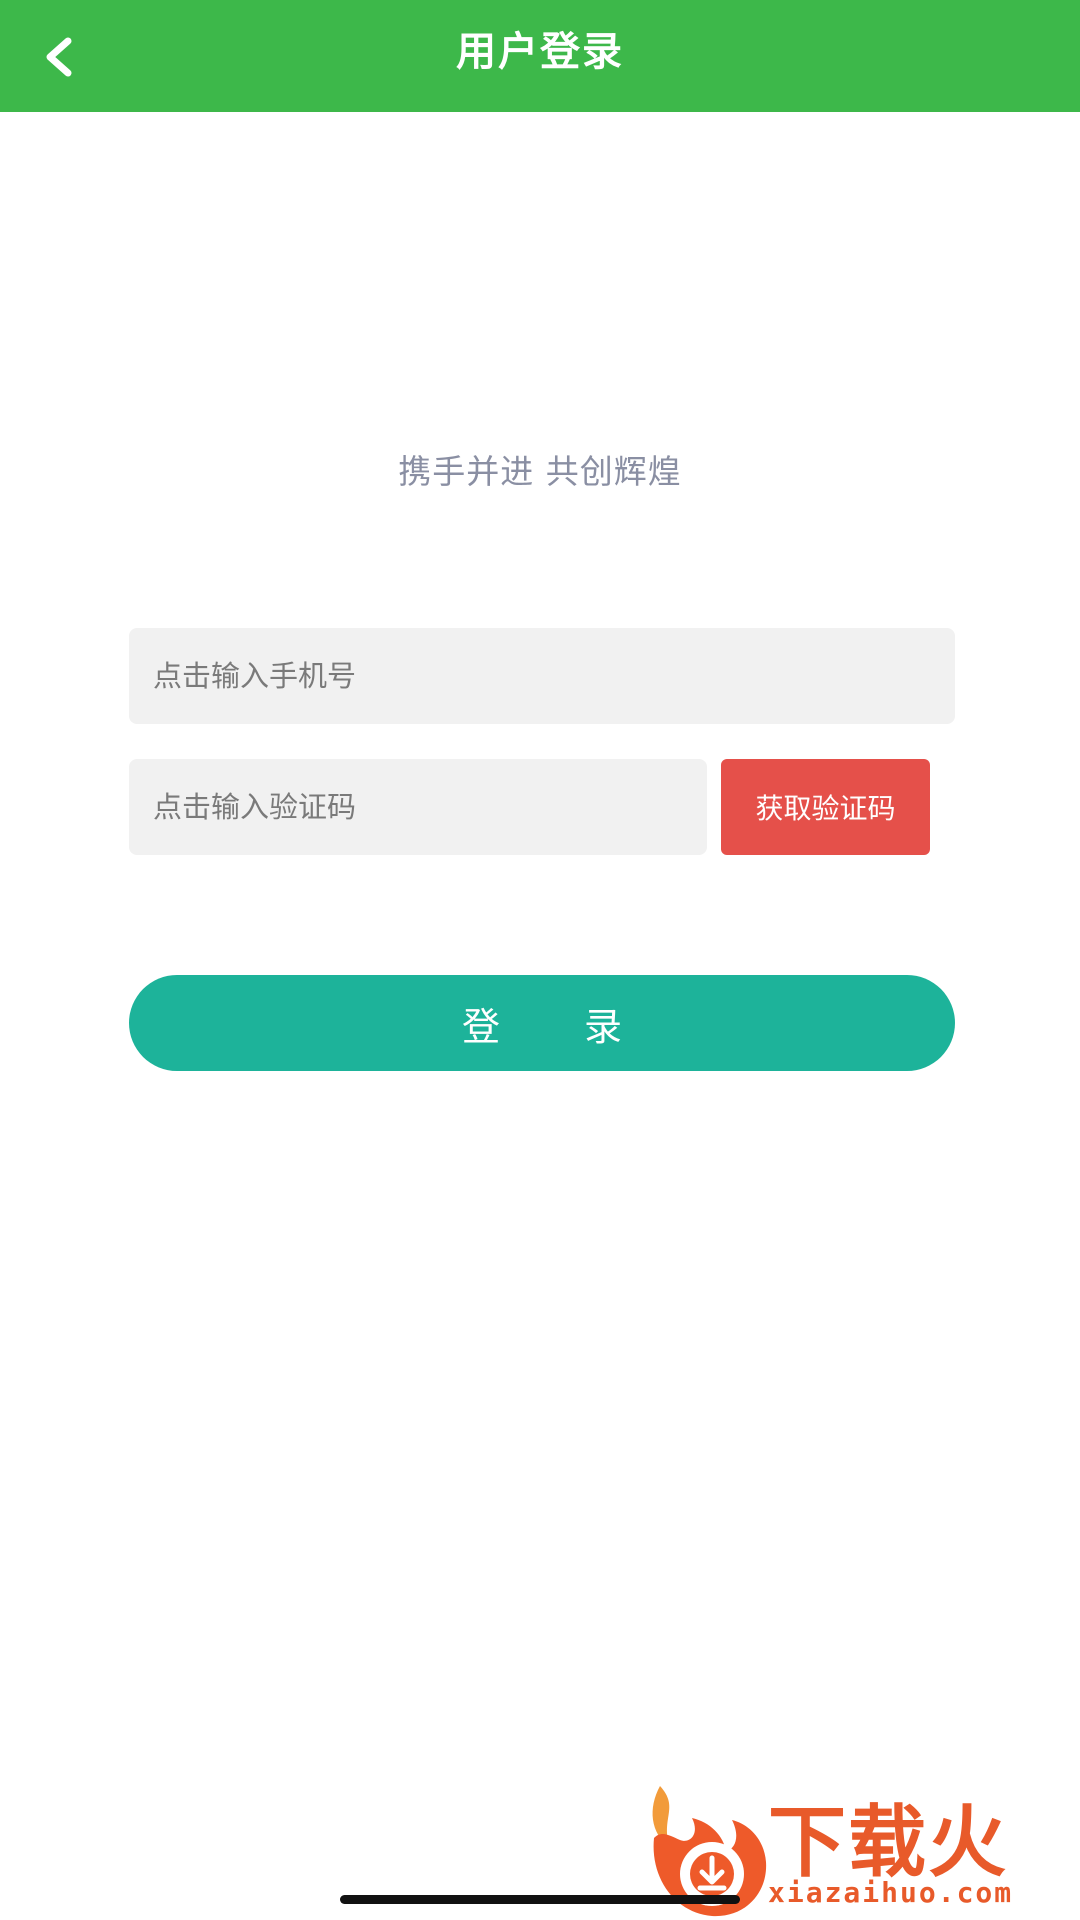 The width and height of the screenshot is (1080, 1920). What do you see at coordinates (418, 807) in the screenshot?
I see `verification-code-input` at bounding box center [418, 807].